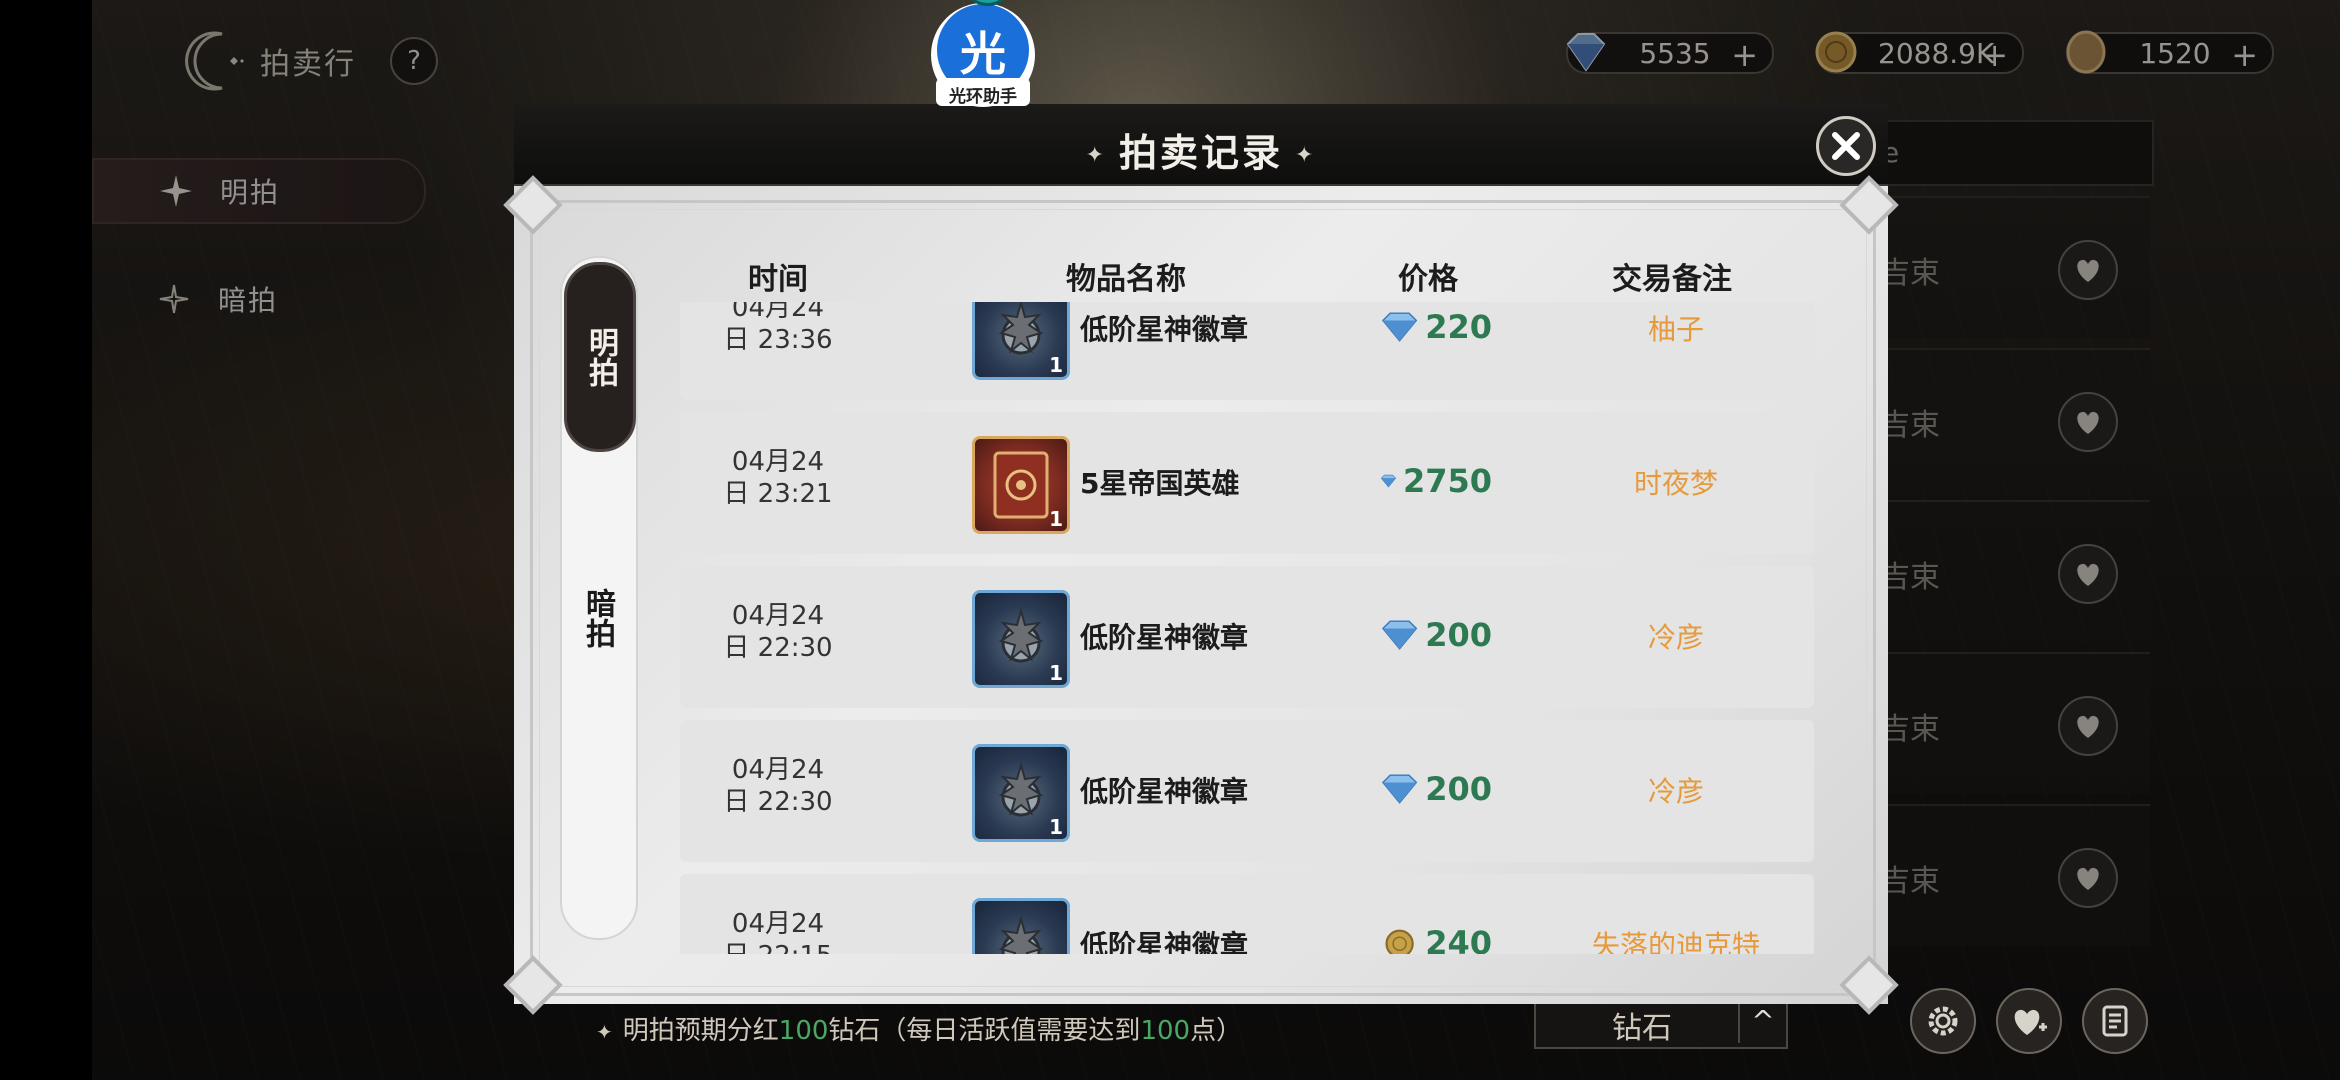  I want to click on column-header-time: 时间, so click(778, 279).